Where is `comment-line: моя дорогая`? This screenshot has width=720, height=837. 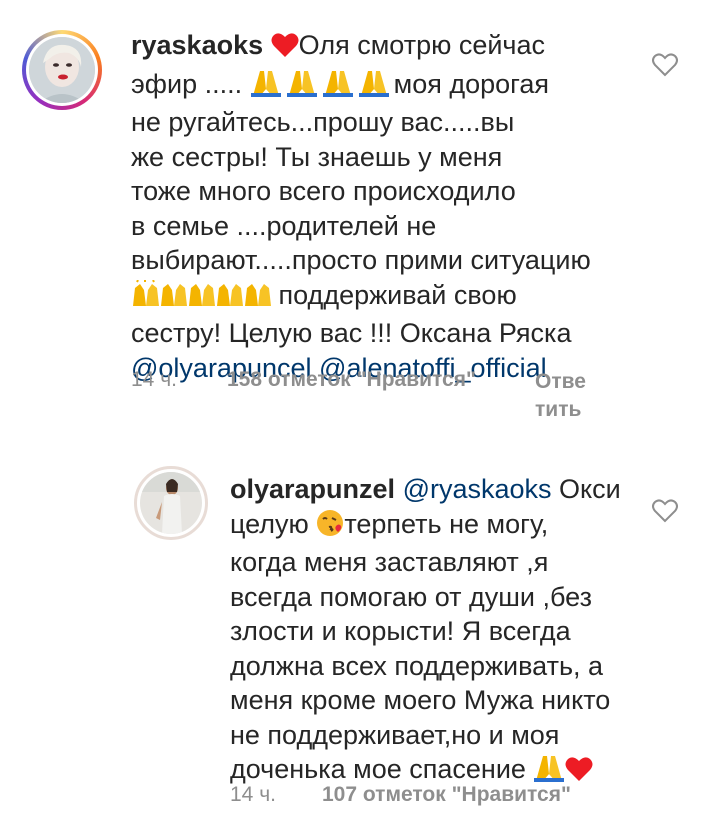 comment-line: моя дорогая is located at coordinates (471, 83).